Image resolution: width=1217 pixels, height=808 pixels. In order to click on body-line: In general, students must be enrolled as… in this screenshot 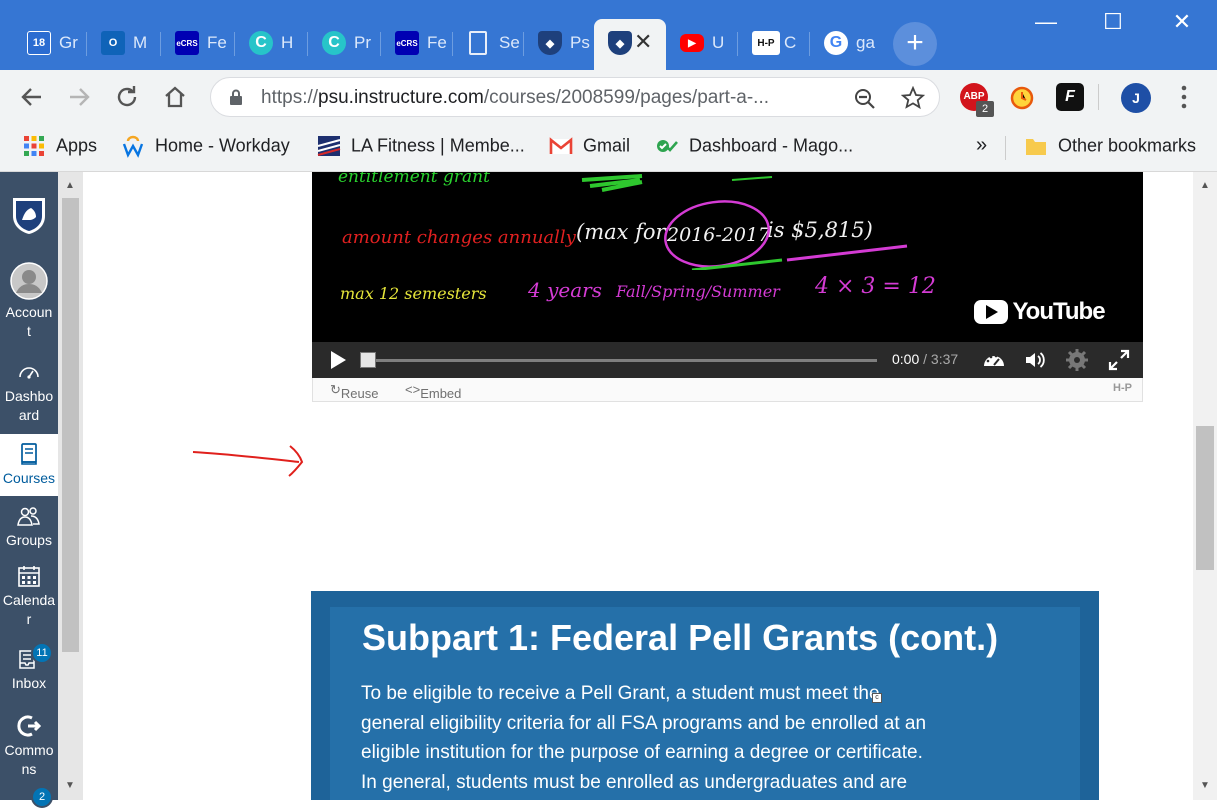, I will do `click(634, 782)`.